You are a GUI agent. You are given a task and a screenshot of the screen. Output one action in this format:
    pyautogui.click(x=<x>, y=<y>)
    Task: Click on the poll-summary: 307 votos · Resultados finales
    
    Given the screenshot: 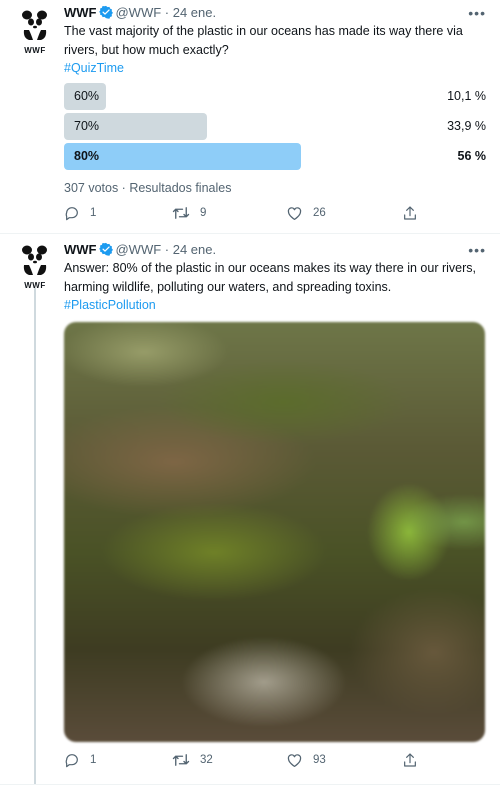 What is the action you would take?
    pyautogui.click(x=148, y=188)
    